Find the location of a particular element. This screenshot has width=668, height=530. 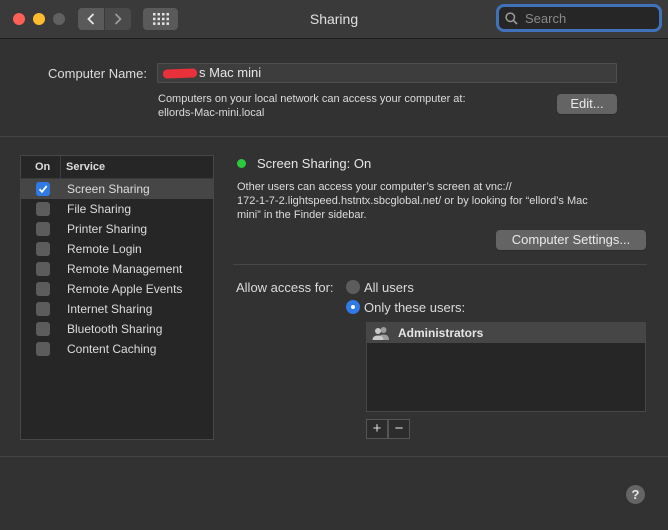

local-hostname: ellords-Mac-mini.local is located at coordinates (211, 113).